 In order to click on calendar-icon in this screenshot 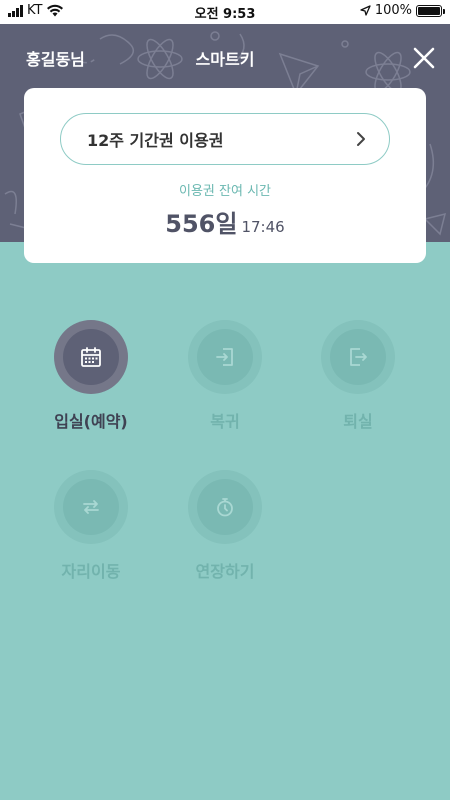, I will do `click(91, 357)`.